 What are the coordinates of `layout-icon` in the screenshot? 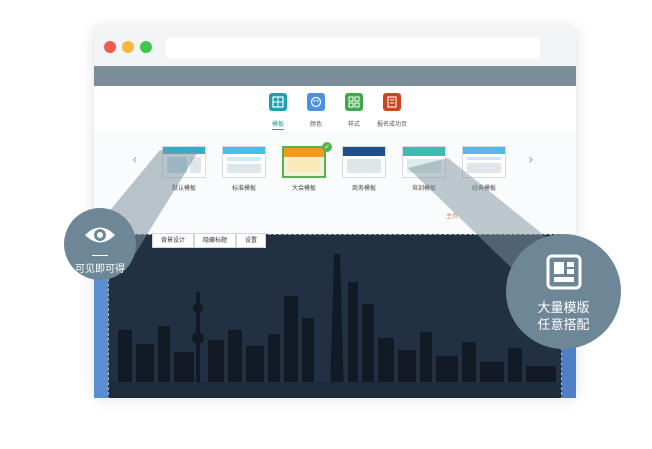 It's located at (564, 272).